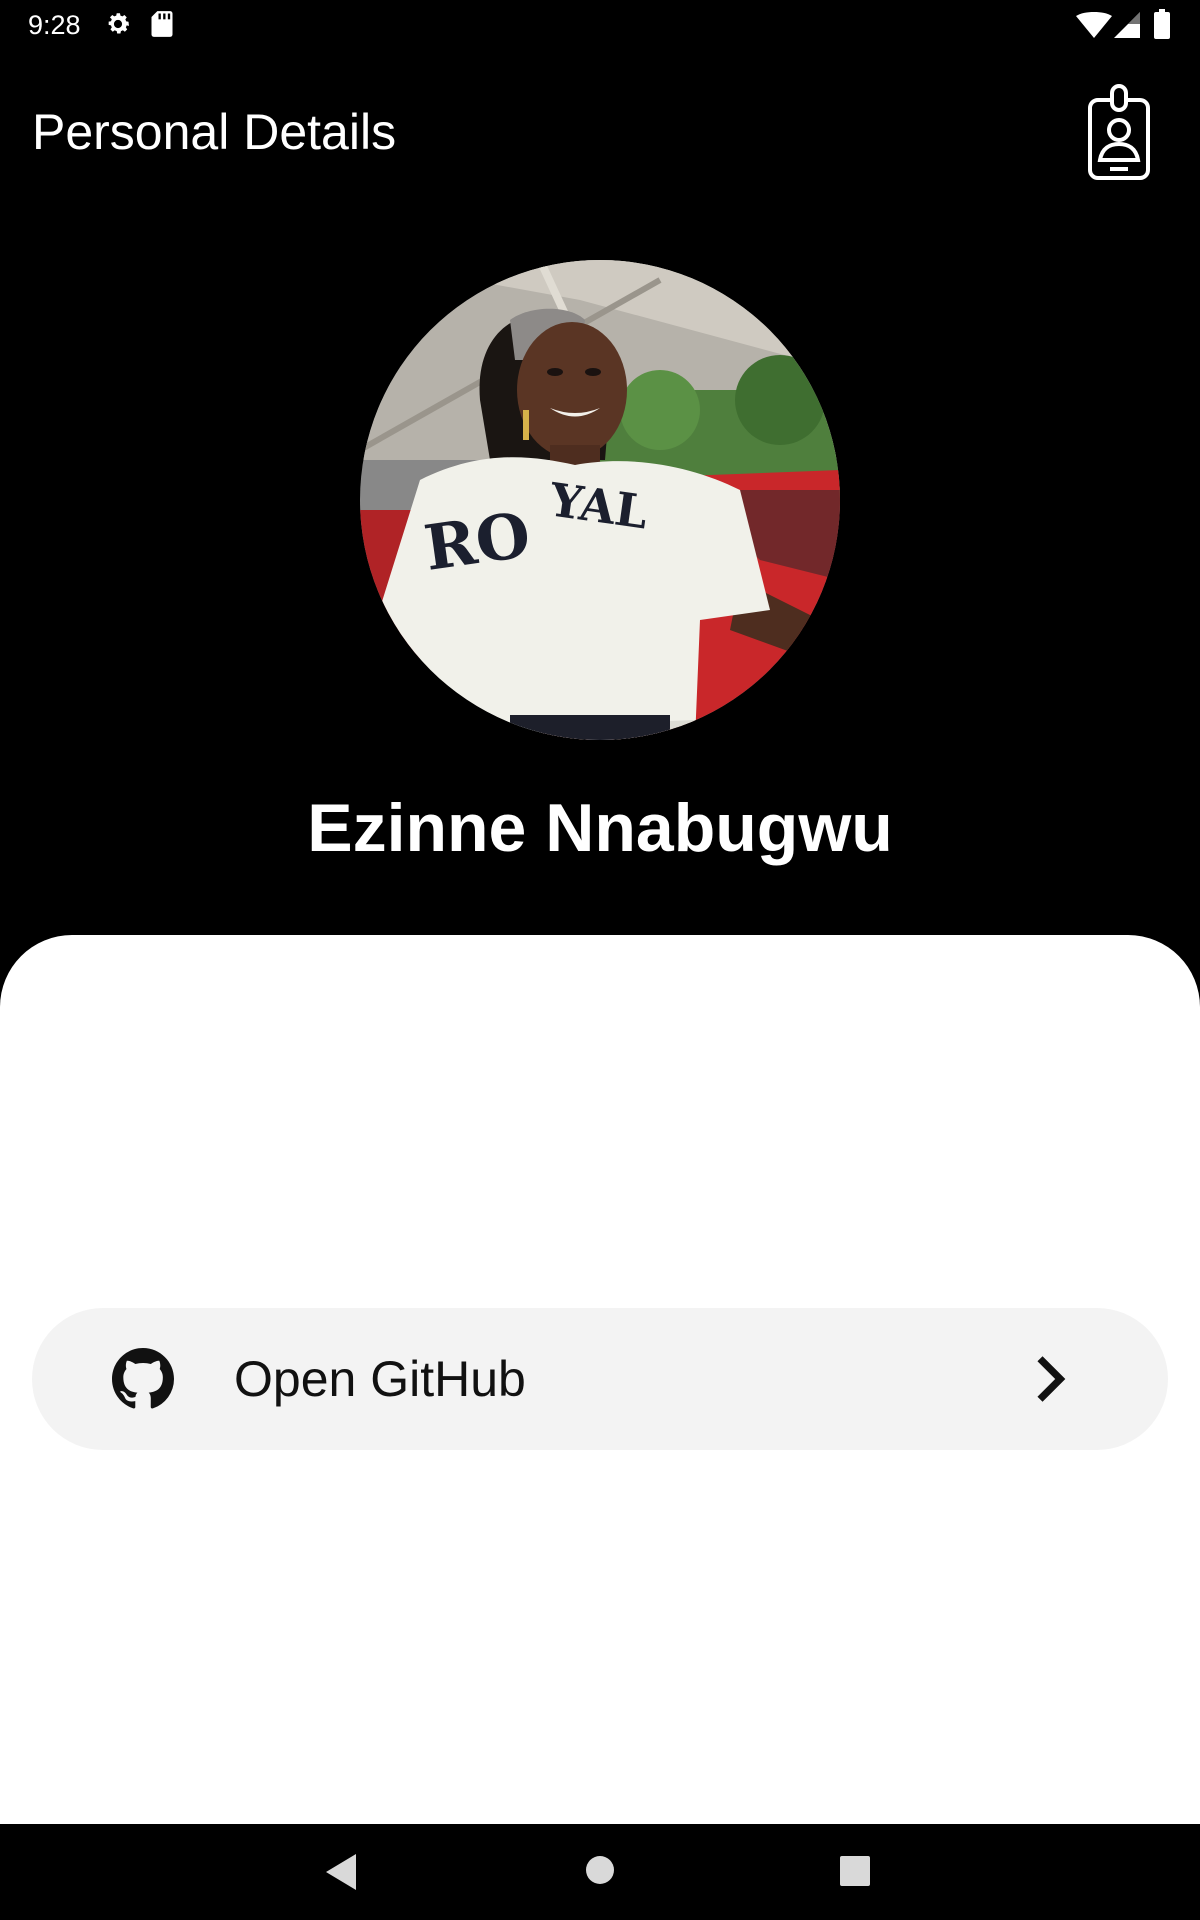  What do you see at coordinates (54, 25) in the screenshot?
I see `status-time: 9:28` at bounding box center [54, 25].